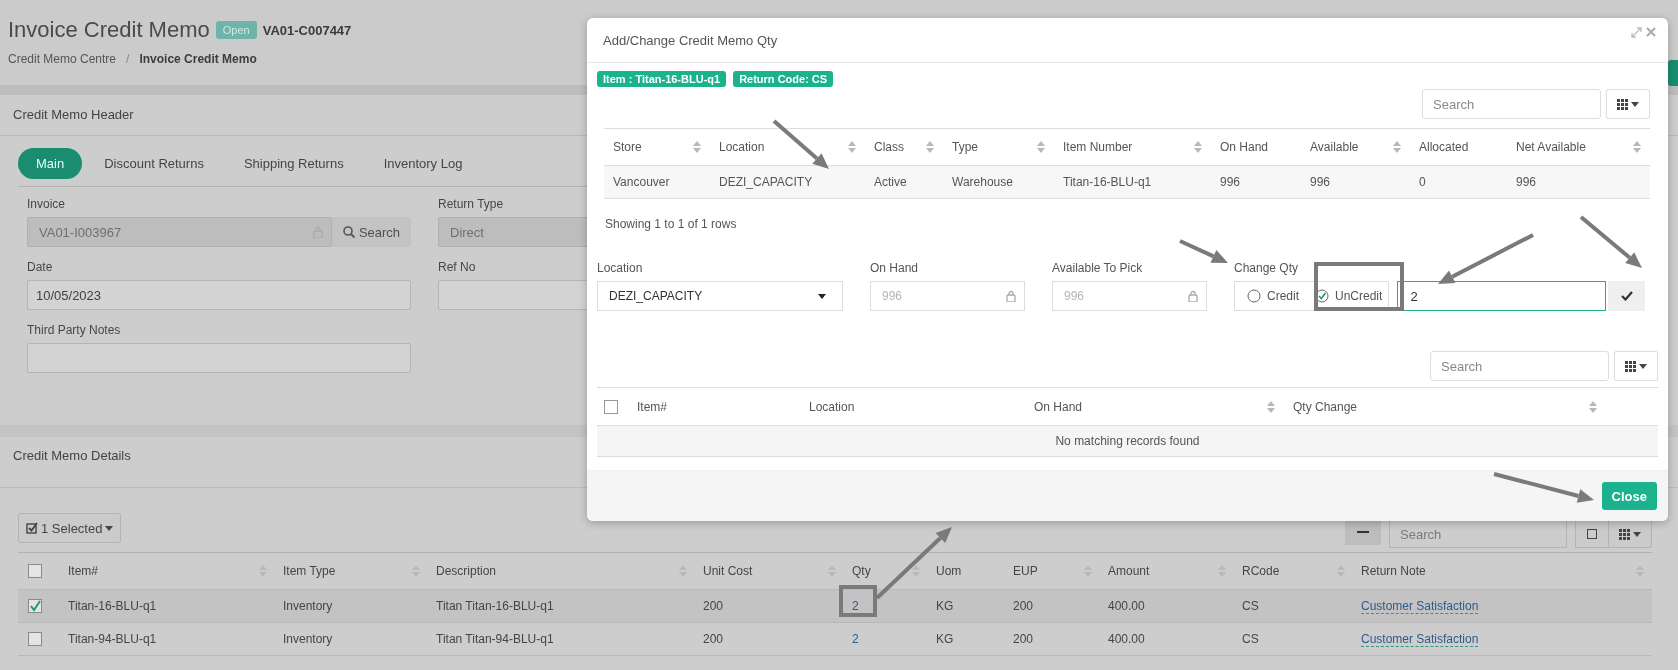  Describe the element at coordinates (348, 232) in the screenshot. I see `search-icon` at that location.